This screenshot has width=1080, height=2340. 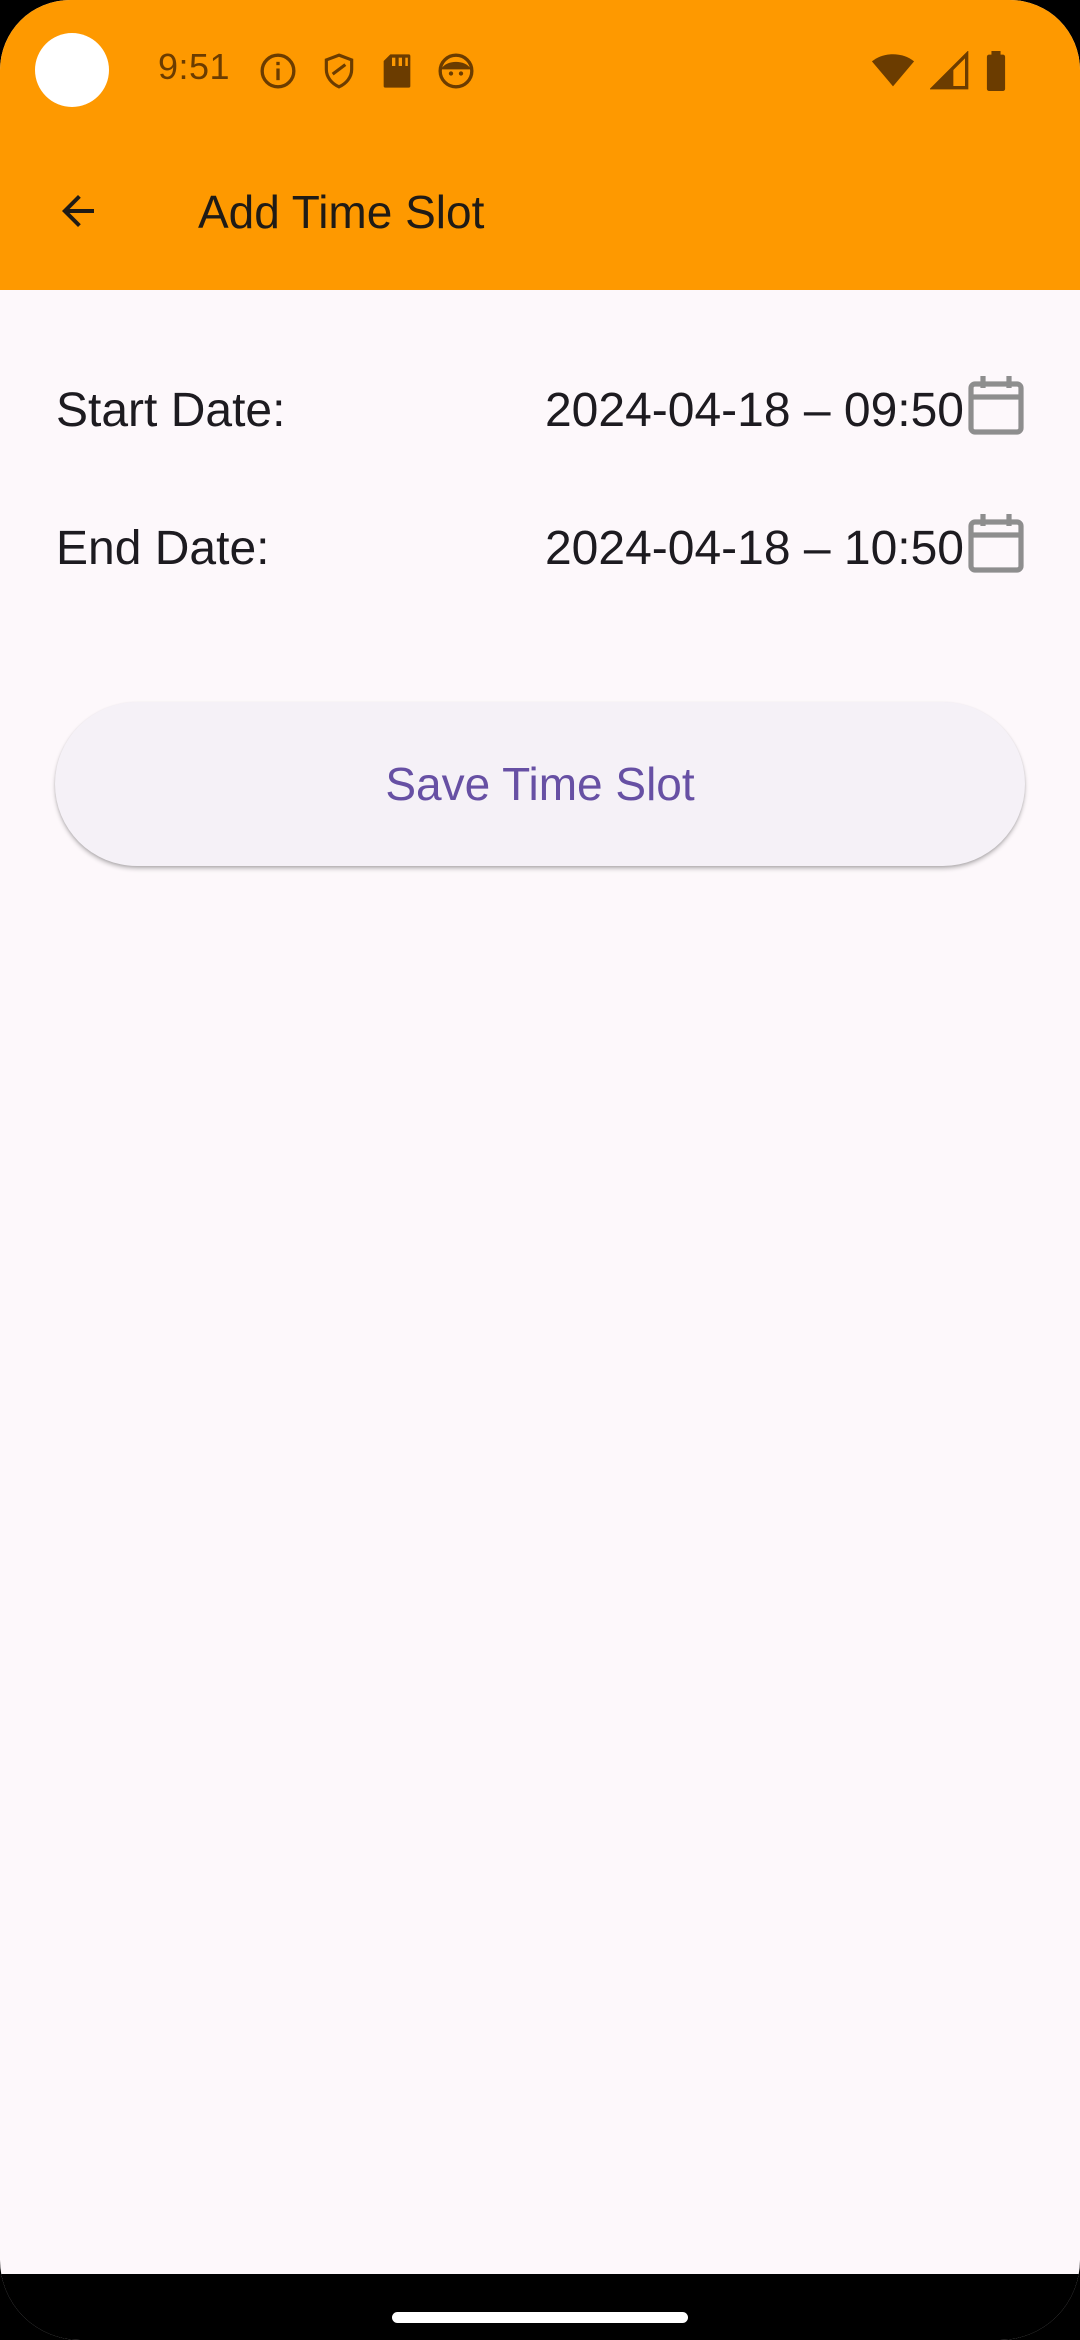 I want to click on navigation-bar, so click(x=540, y=2307).